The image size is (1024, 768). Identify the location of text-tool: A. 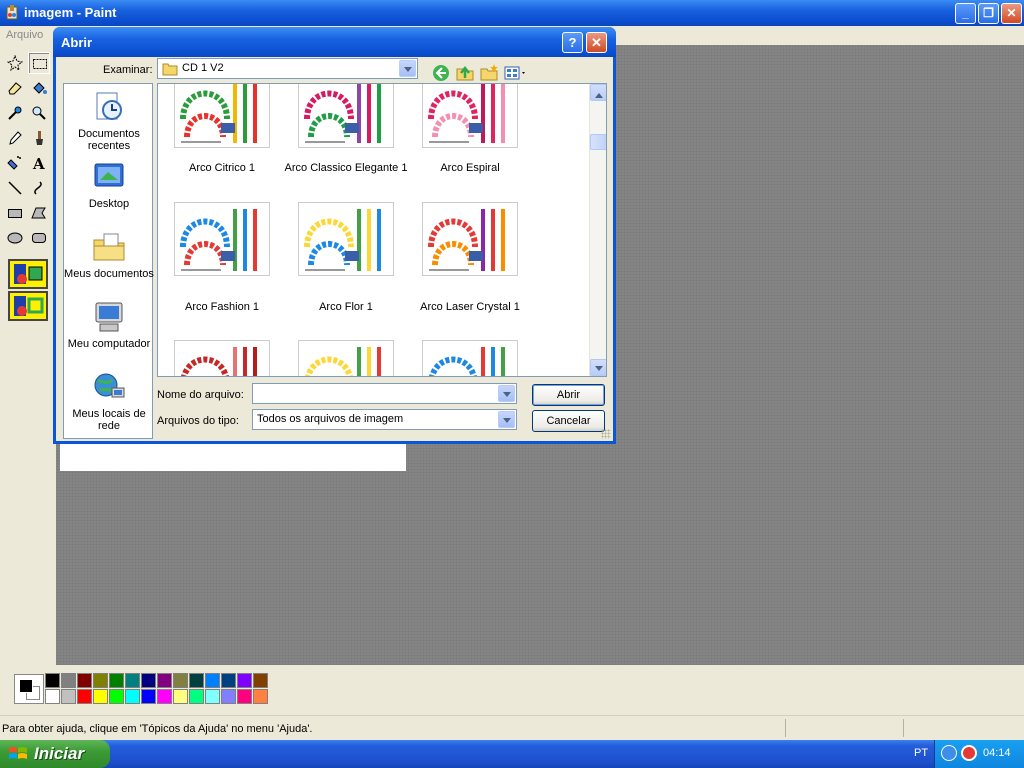
(39, 163).